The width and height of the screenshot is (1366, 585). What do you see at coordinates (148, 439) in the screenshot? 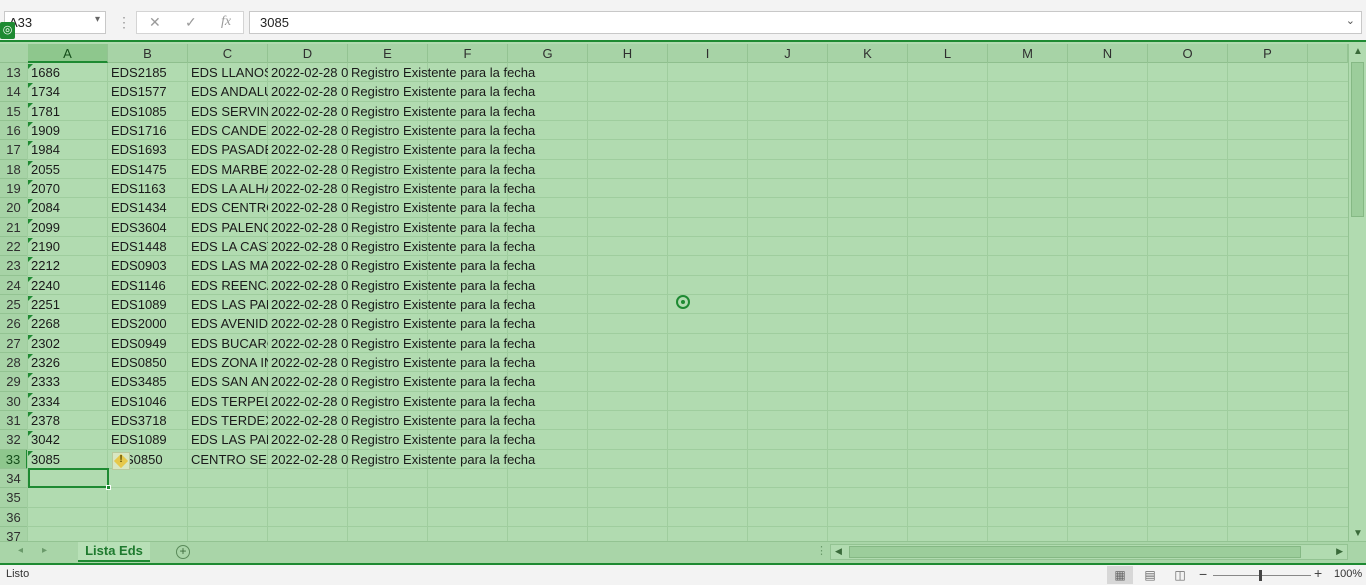
I see `cell-b32: EDS1089` at bounding box center [148, 439].